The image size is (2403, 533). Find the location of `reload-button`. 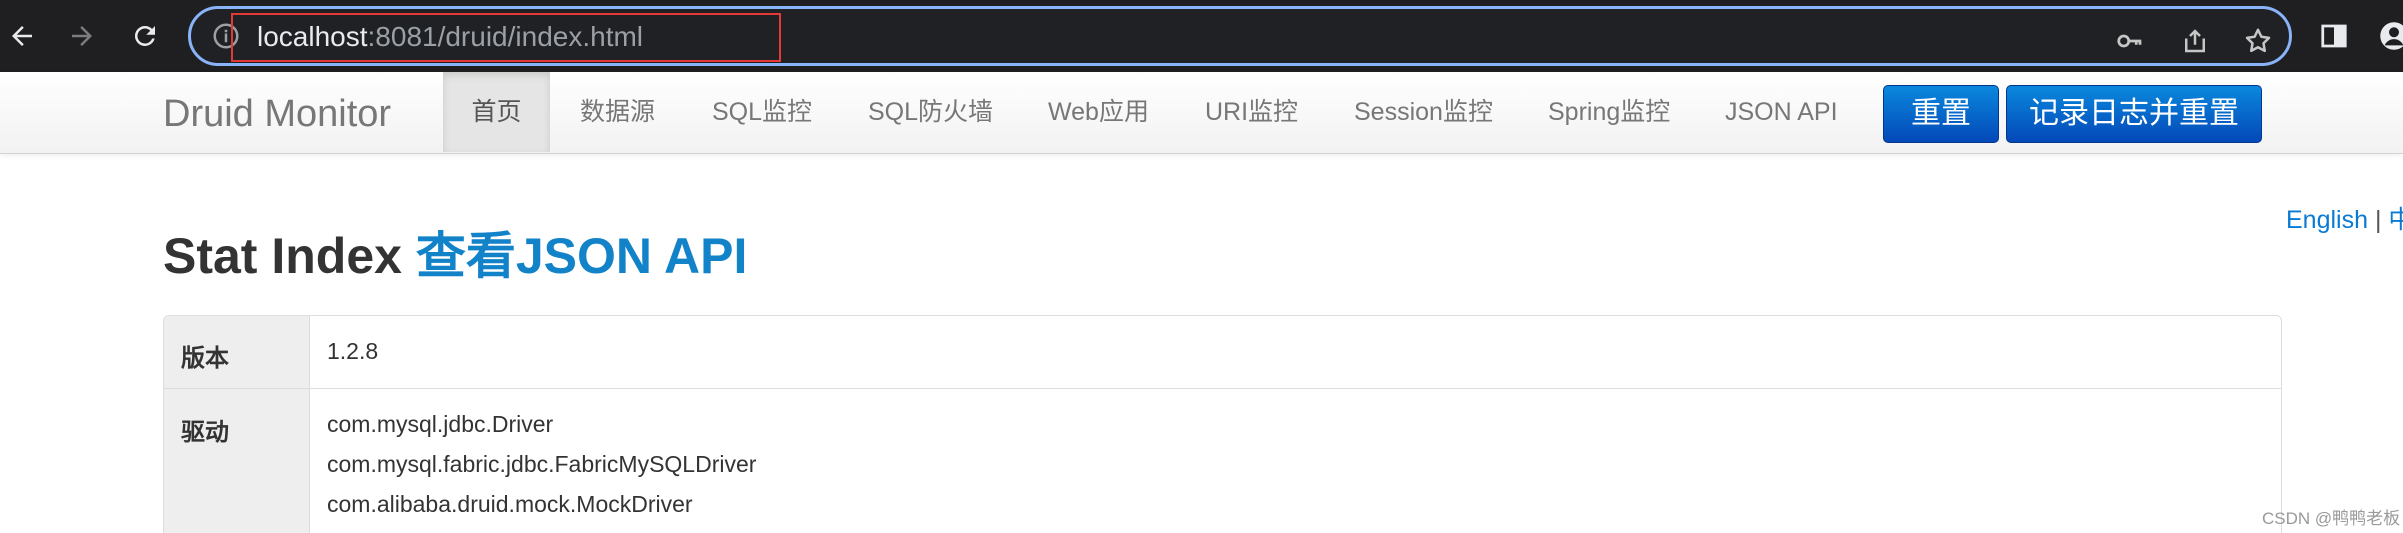

reload-button is located at coordinates (145, 36).